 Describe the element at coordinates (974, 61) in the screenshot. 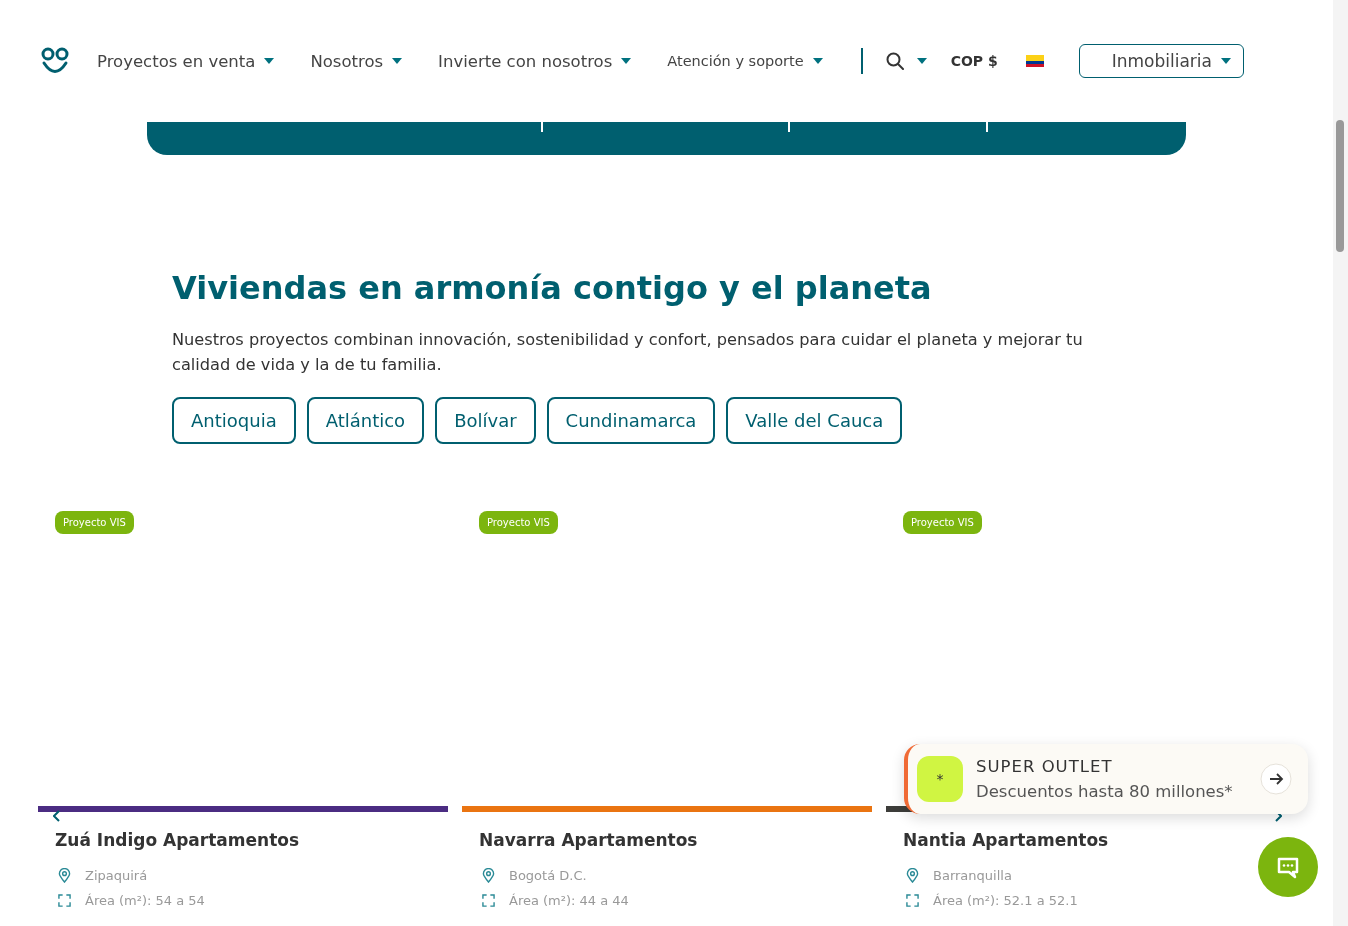

I see `currency-selector: COP $` at that location.